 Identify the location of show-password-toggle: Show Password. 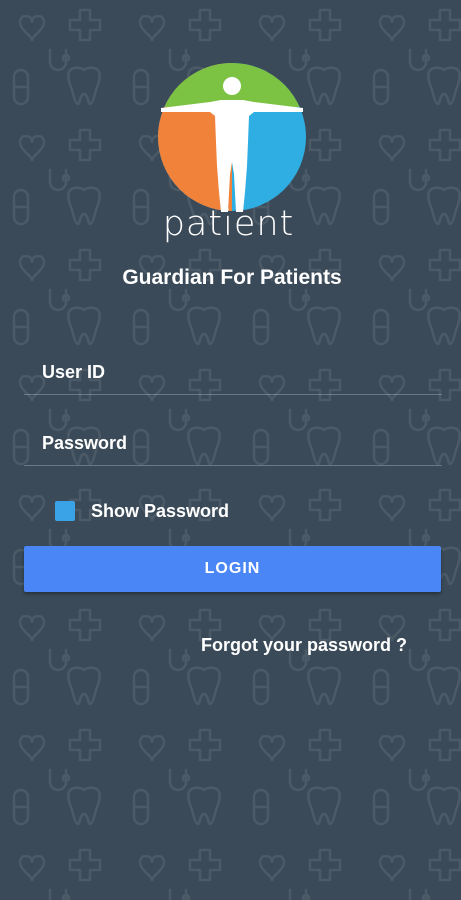
(142, 511).